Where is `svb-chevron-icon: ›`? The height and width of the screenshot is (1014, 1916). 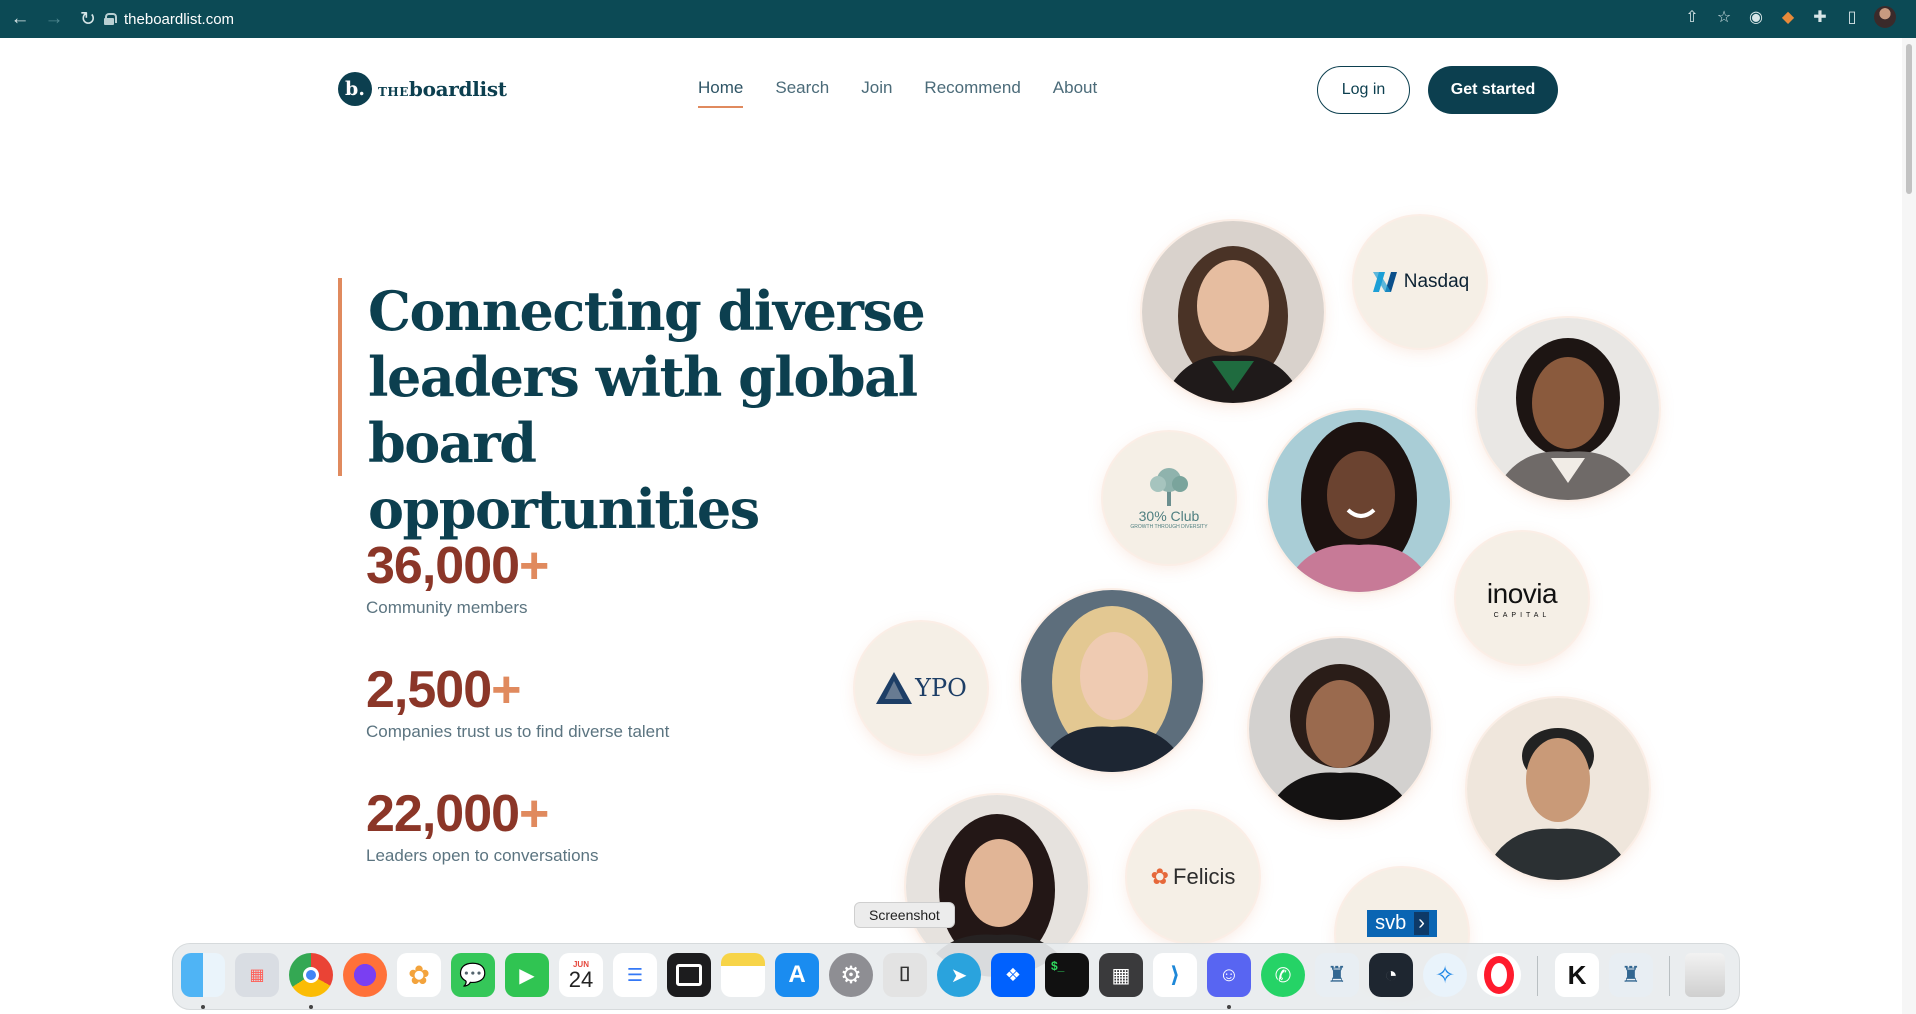 svb-chevron-icon: › is located at coordinates (1421, 923).